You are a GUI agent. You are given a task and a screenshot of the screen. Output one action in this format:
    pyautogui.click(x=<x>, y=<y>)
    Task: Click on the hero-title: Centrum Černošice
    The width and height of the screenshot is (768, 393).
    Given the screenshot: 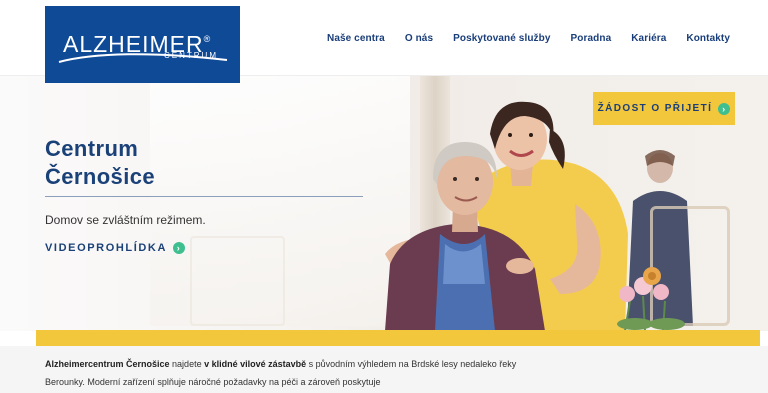 What is the action you would take?
    pyautogui.click(x=100, y=162)
    